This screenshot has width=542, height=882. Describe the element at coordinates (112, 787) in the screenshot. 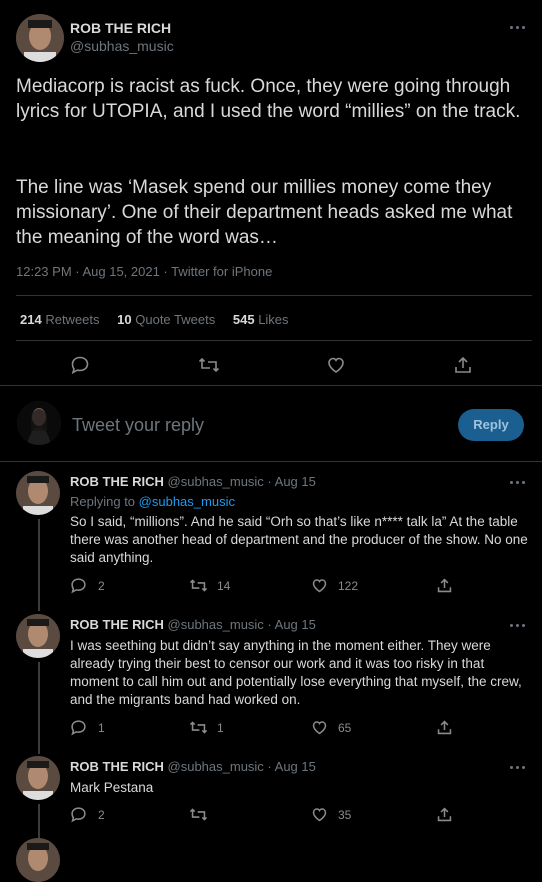

I see `reply-text: Mark Pestana` at that location.